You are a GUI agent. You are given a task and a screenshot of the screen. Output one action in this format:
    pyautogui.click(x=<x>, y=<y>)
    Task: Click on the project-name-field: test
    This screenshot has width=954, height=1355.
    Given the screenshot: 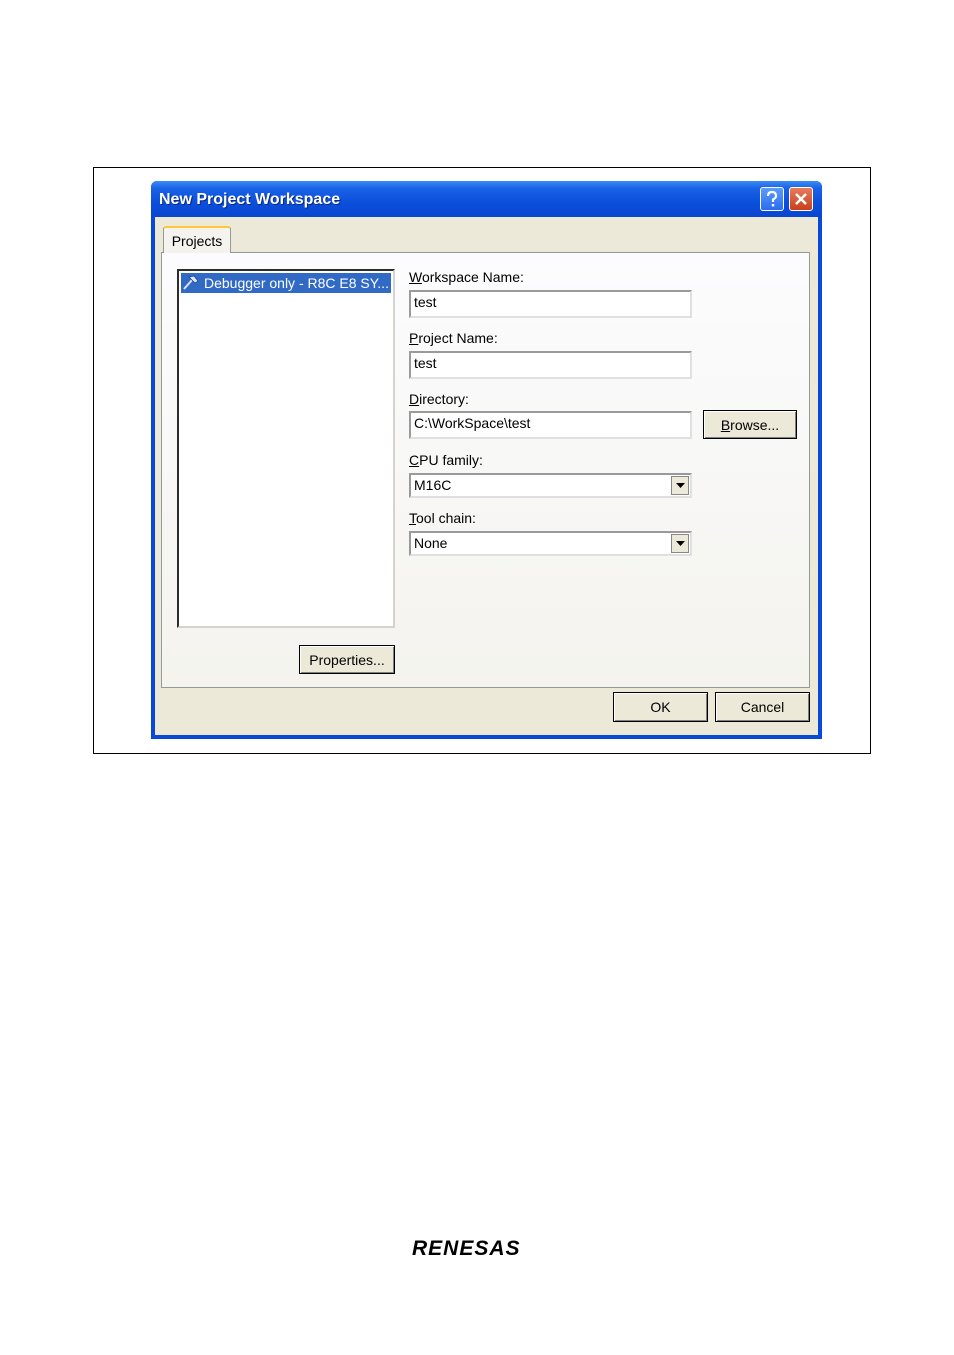 What is the action you would take?
    pyautogui.click(x=550, y=365)
    